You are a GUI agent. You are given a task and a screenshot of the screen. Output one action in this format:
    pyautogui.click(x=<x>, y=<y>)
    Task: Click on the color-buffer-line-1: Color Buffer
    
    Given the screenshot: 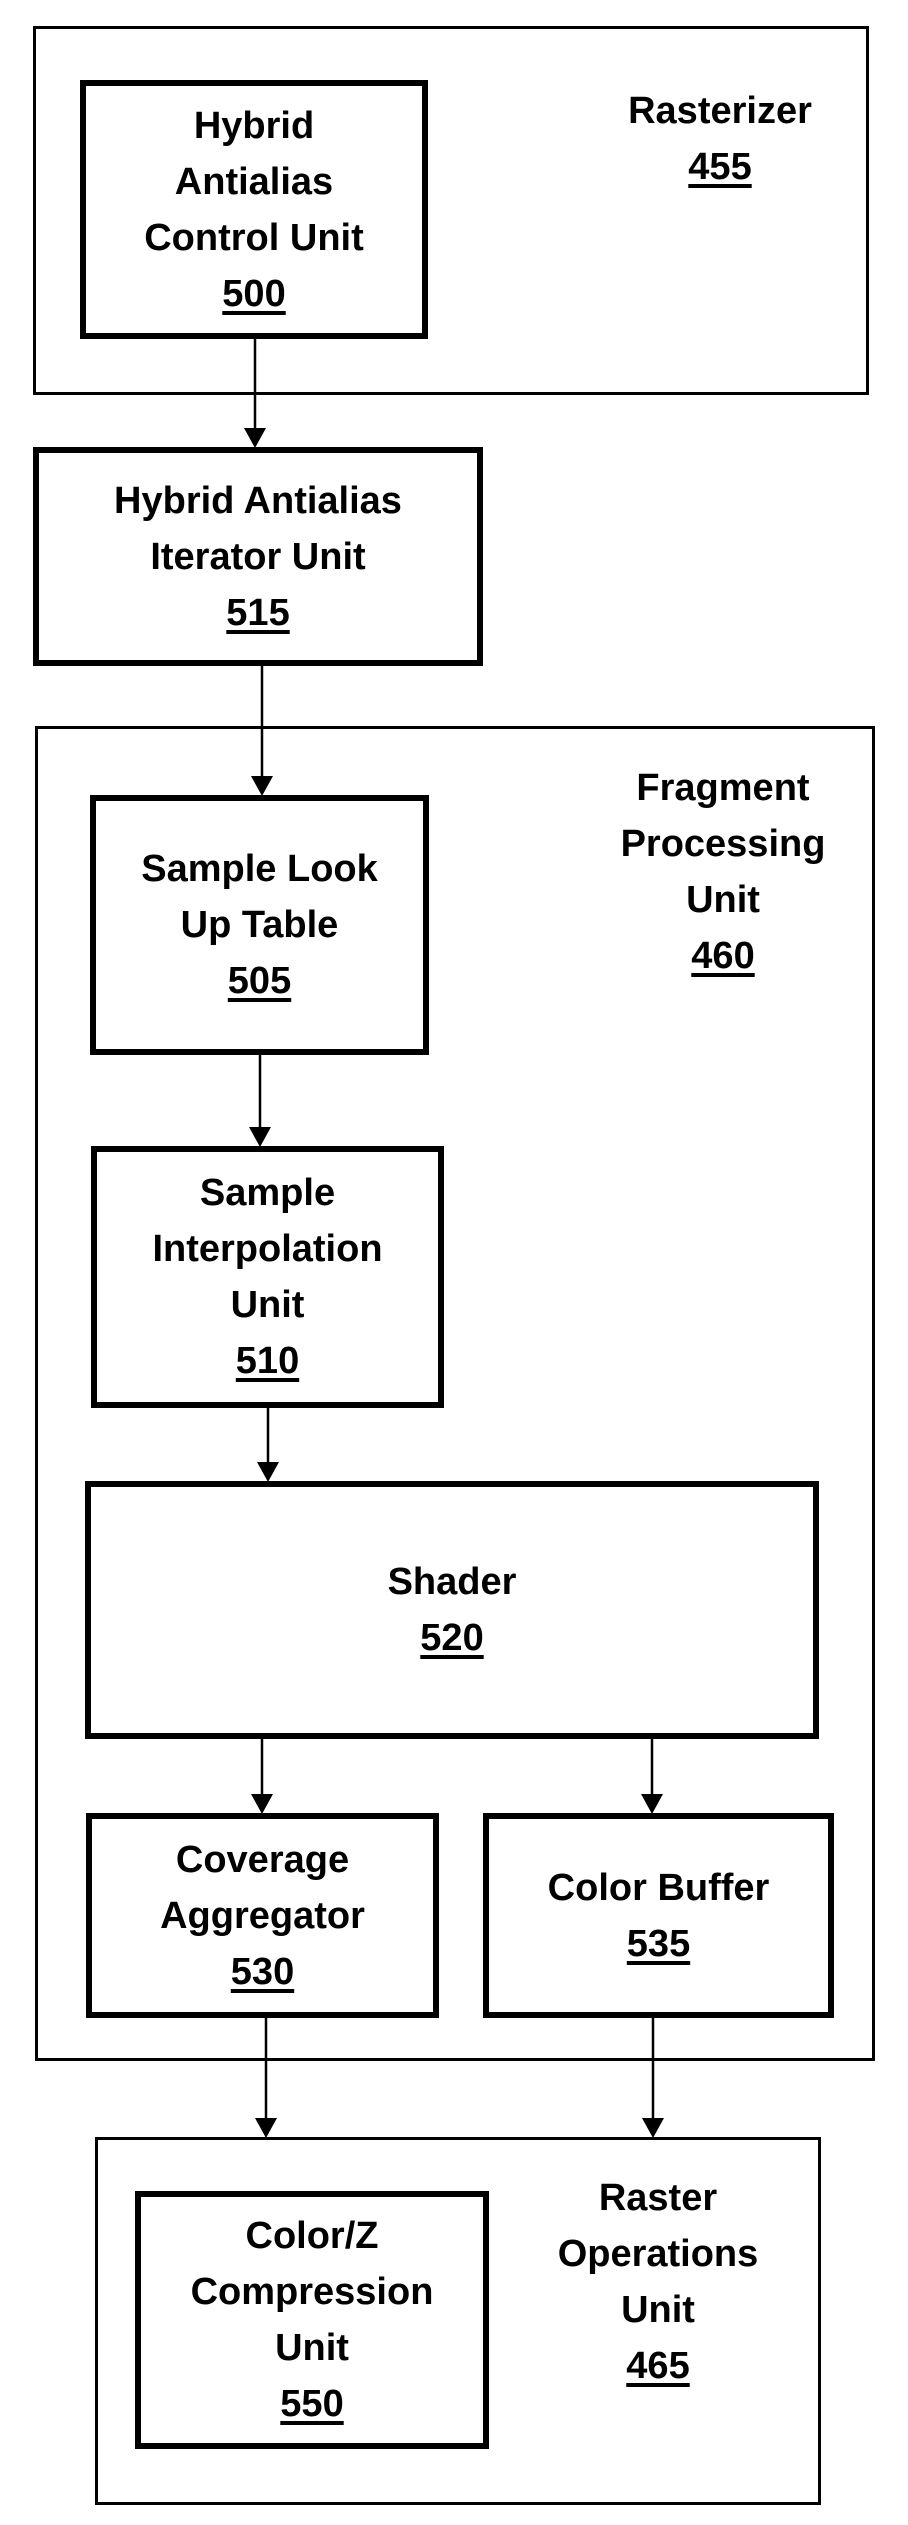 What is the action you would take?
    pyautogui.click(x=658, y=1887)
    